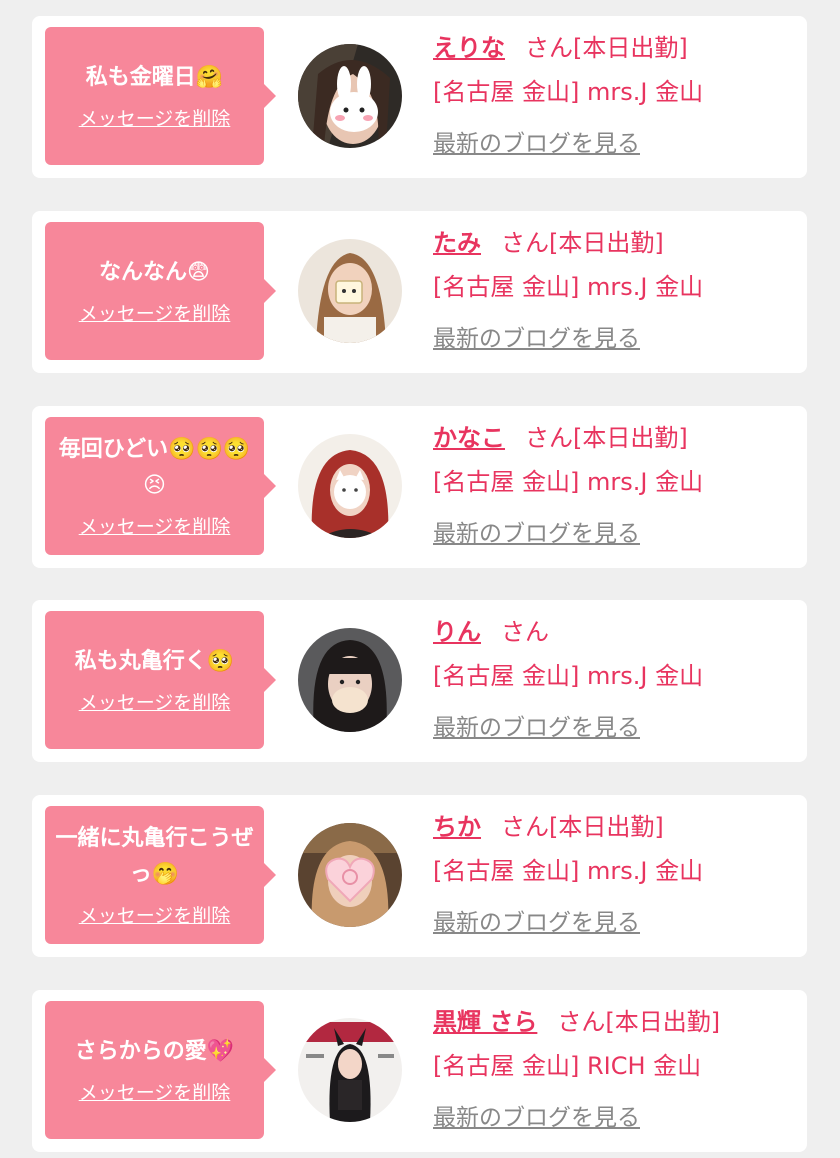 The width and height of the screenshot is (840, 1158). I want to click on girl-name-link: りん, so click(457, 632).